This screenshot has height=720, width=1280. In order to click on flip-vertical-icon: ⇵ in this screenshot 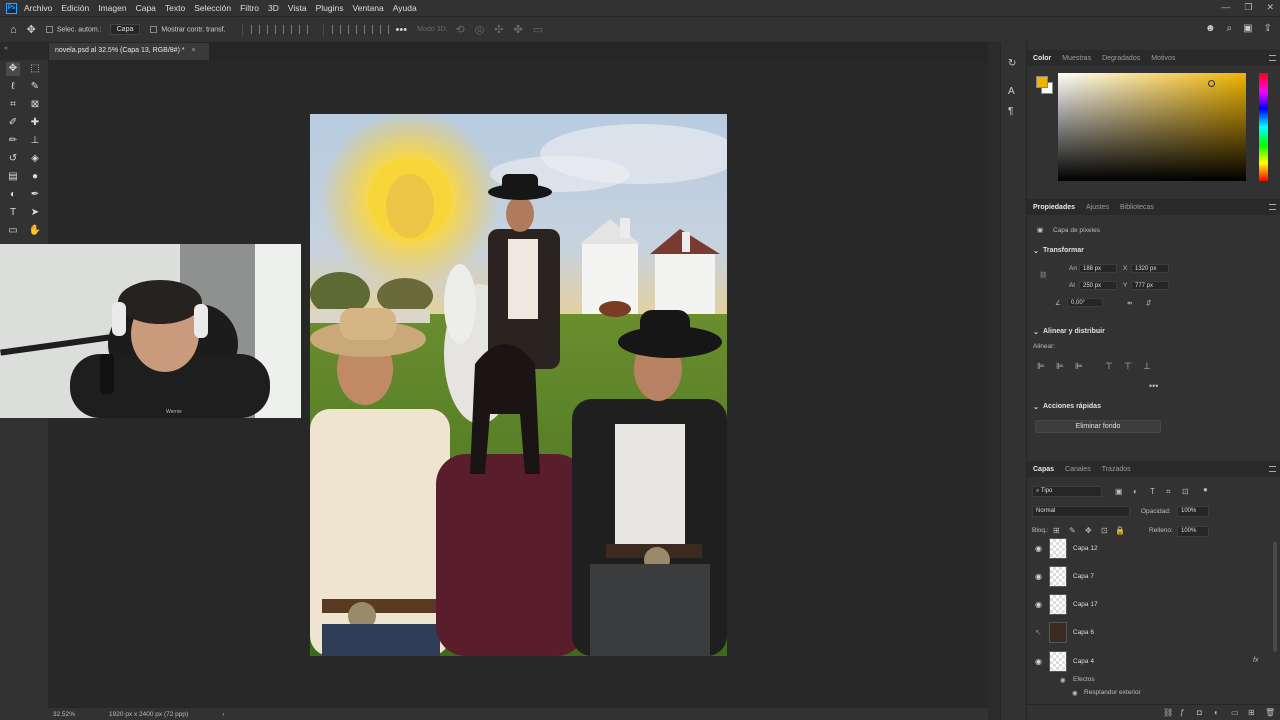, I will do `click(1148, 303)`.